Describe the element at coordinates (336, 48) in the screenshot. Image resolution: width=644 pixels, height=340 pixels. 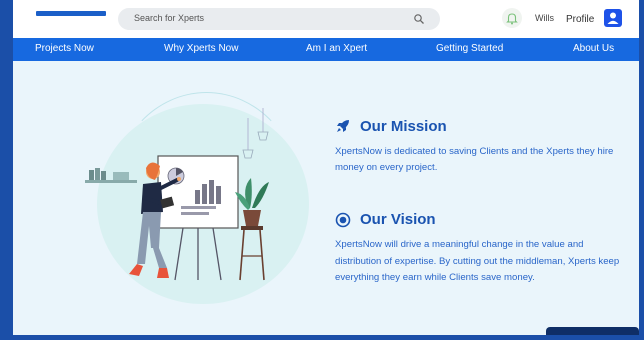
I see `nav-am-i-an-xpert: Am I an Xpert` at that location.